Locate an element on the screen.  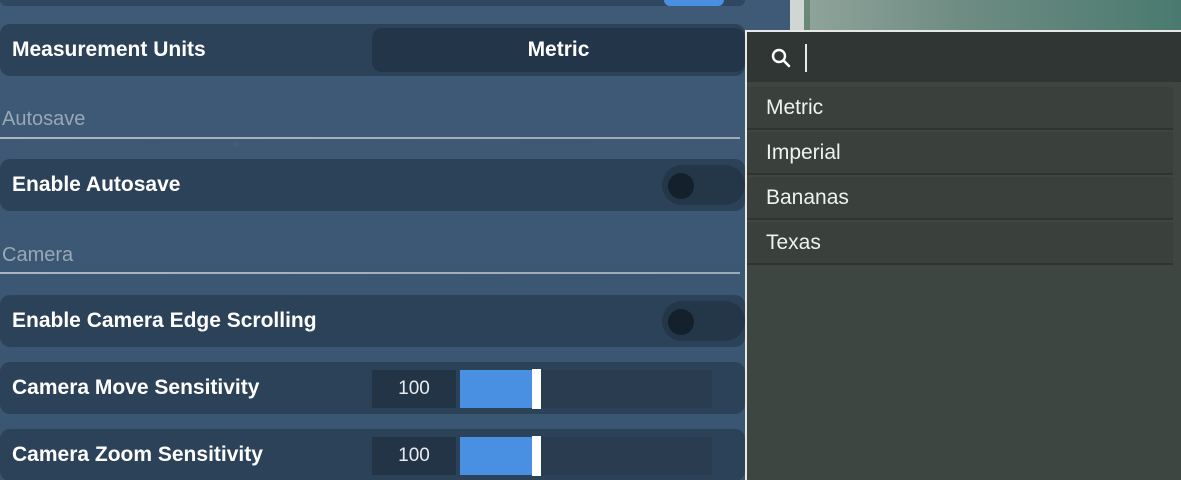
camera-move-sensitivity-slider is located at coordinates (586, 389).